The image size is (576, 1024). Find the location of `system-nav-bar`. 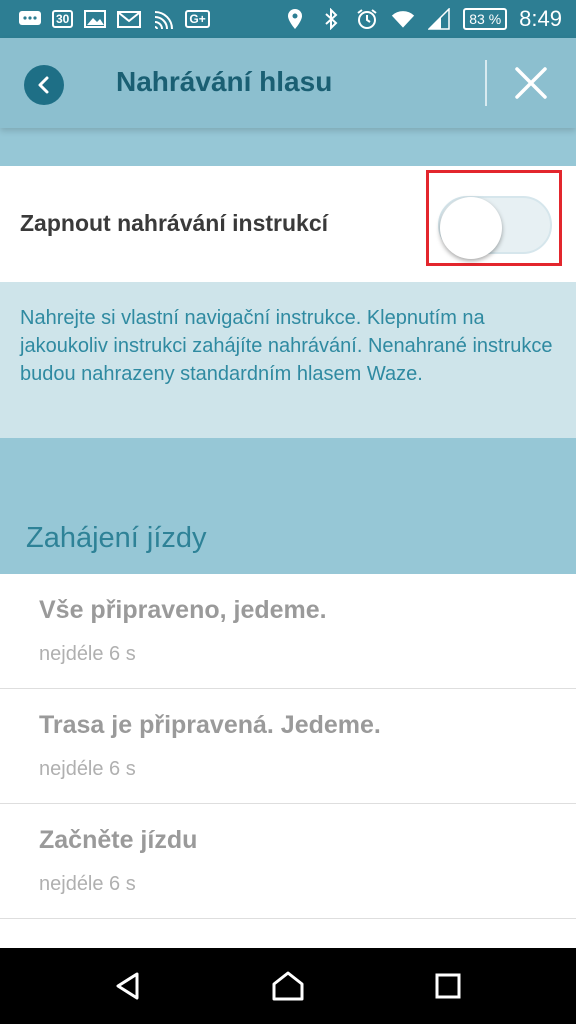

system-nav-bar is located at coordinates (288, 986).